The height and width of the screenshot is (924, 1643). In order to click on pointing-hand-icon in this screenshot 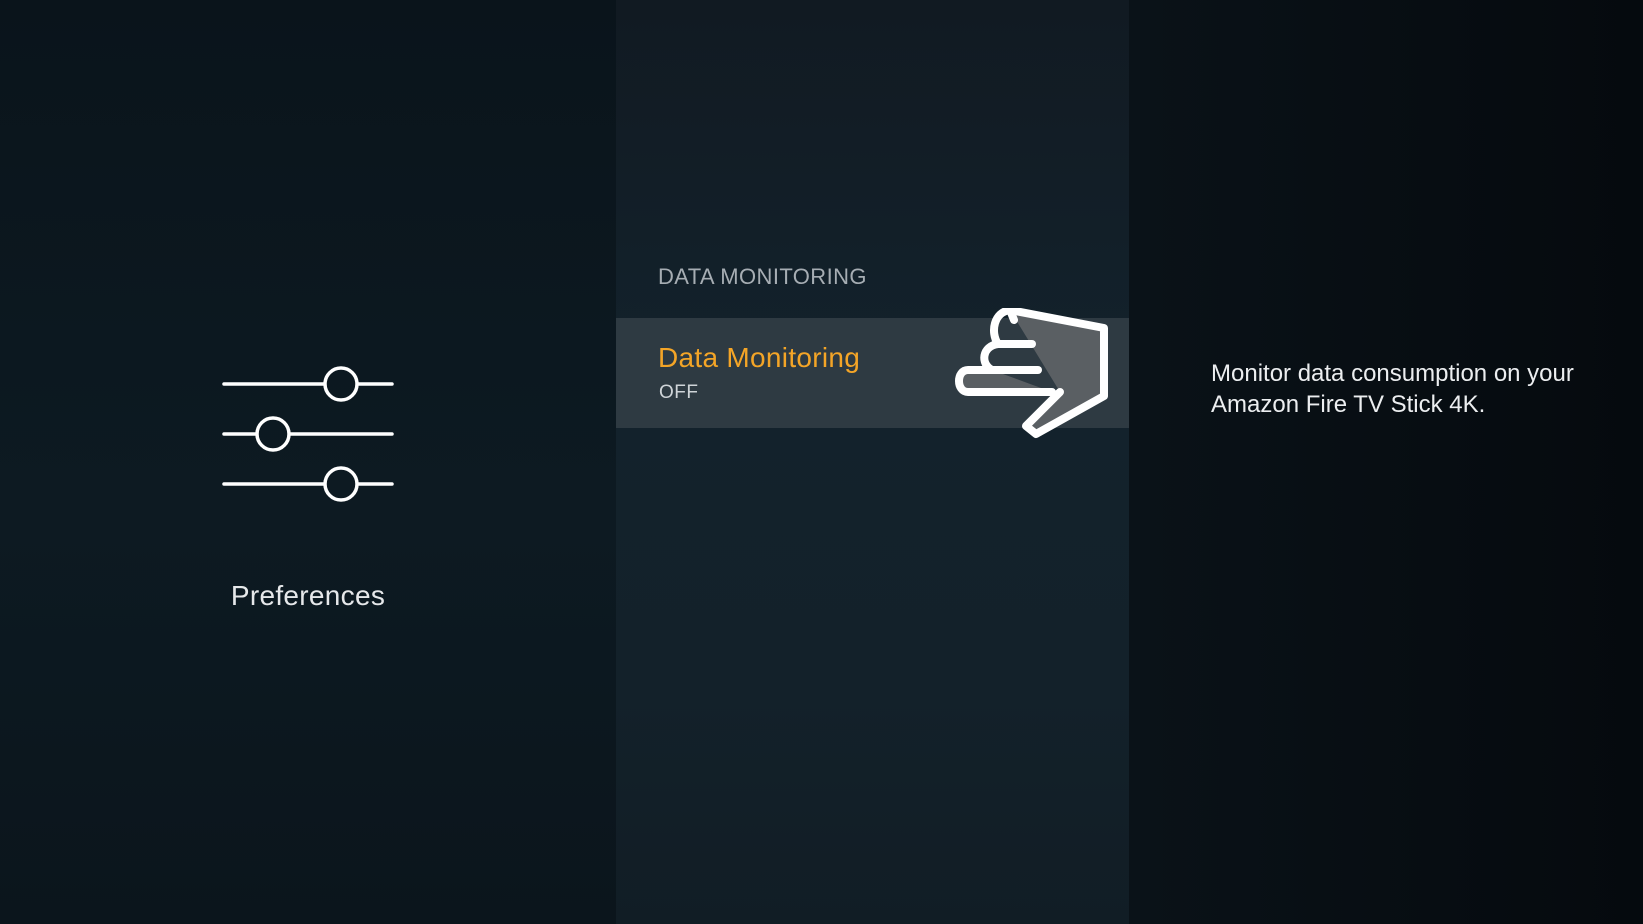, I will do `click(1031, 373)`.